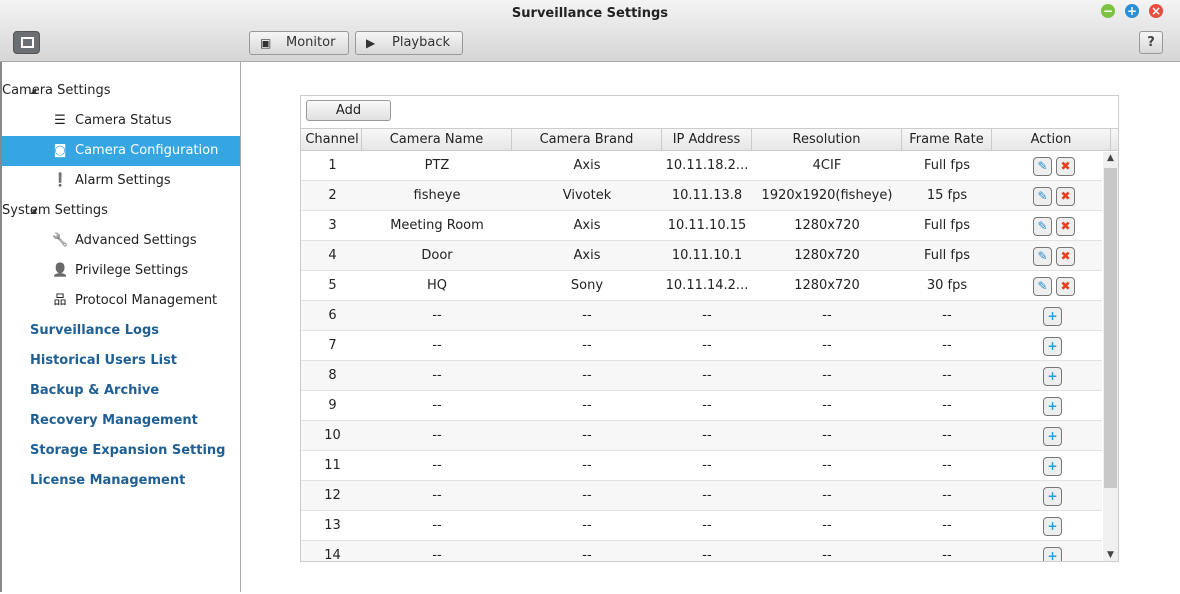  I want to click on sidebar-item-label: Storage Expansion Setting, so click(128, 450).